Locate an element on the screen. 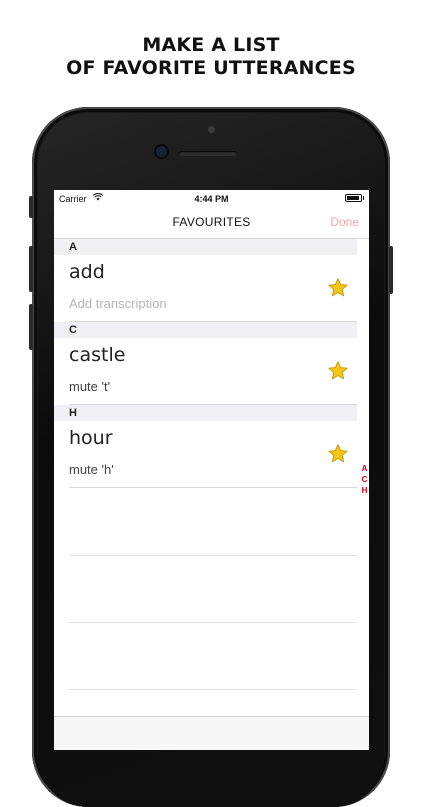 This screenshot has width=422, height=807. battery-level is located at coordinates (353, 198).